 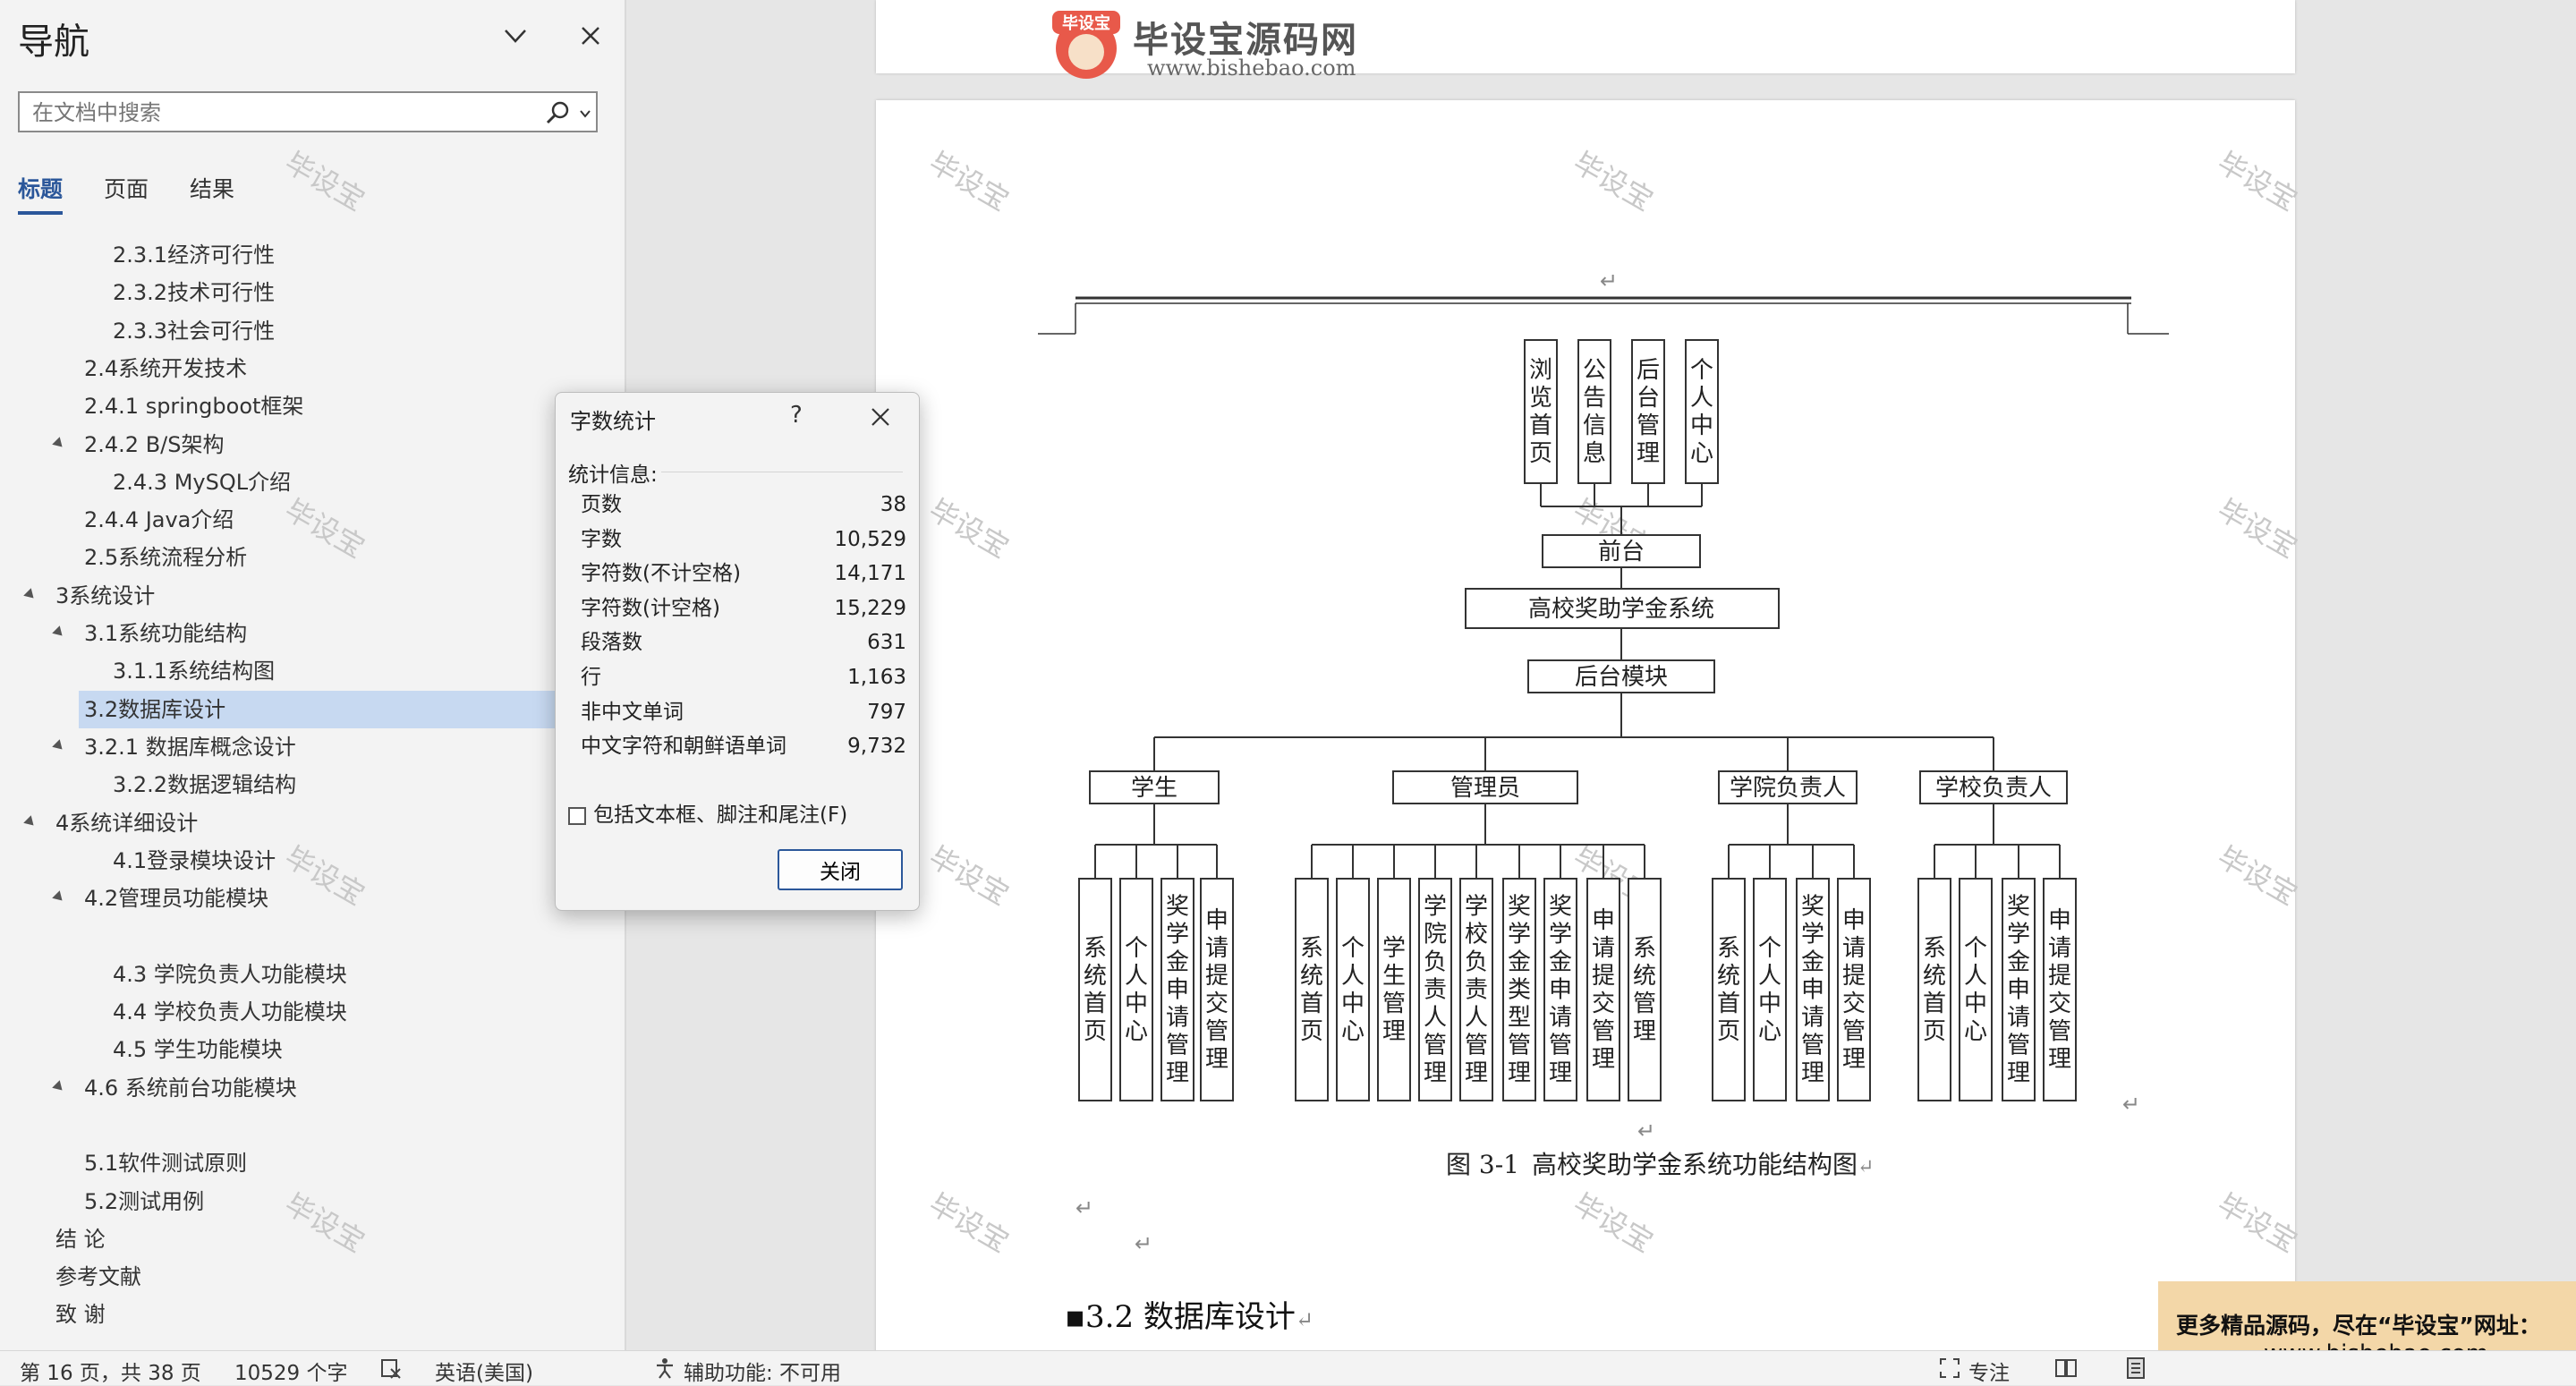 I want to click on search-input, so click(x=282, y=113).